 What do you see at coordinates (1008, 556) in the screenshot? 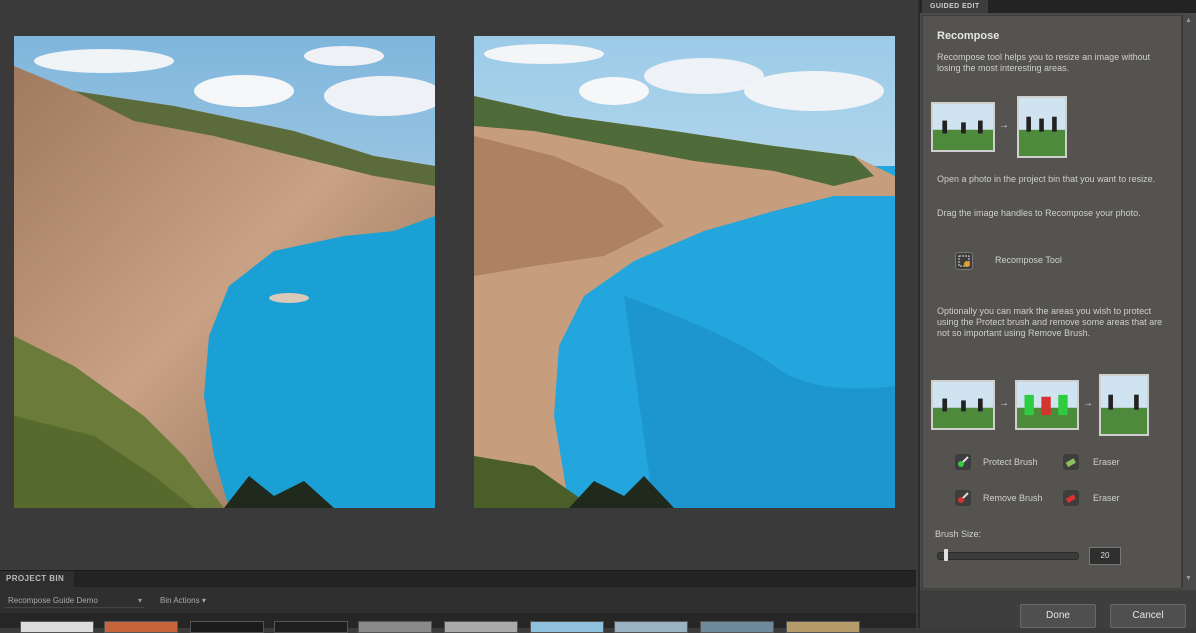
I see `brush-size-slider` at bounding box center [1008, 556].